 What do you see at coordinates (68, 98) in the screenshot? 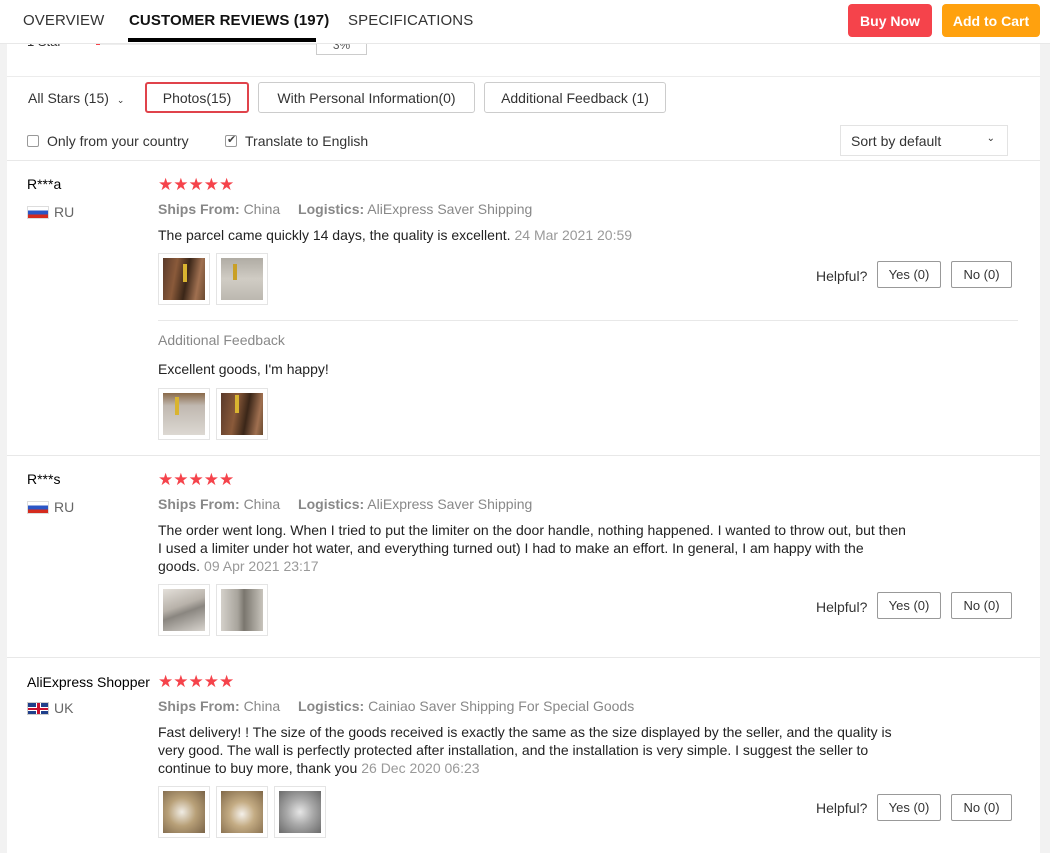
I see `all-stars-label: All Stars (15)` at bounding box center [68, 98].